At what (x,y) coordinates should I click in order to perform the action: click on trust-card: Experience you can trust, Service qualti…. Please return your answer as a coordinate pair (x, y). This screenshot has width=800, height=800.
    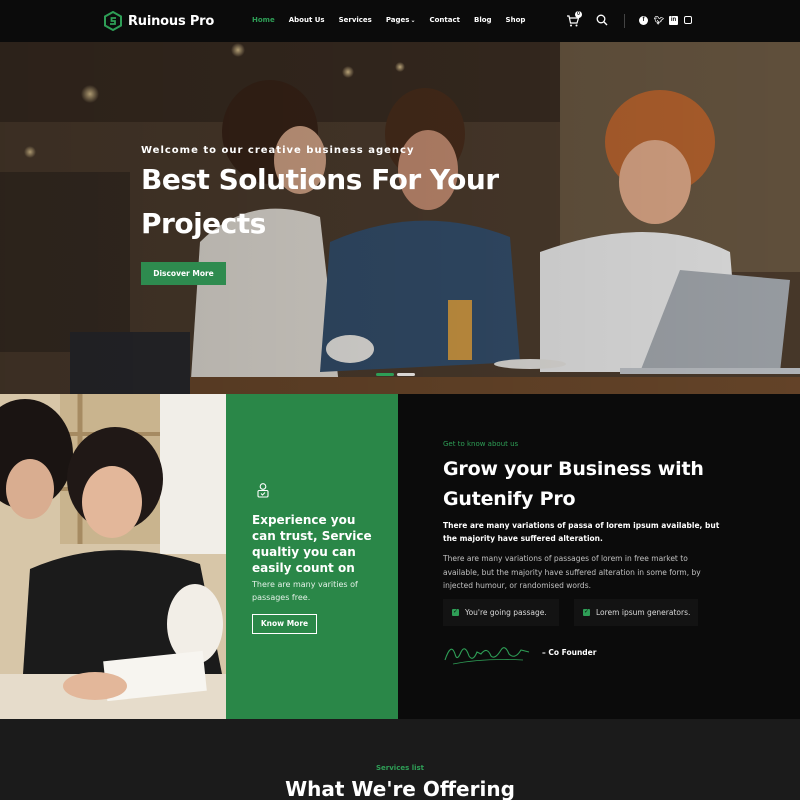
    Looking at the image, I should click on (312, 556).